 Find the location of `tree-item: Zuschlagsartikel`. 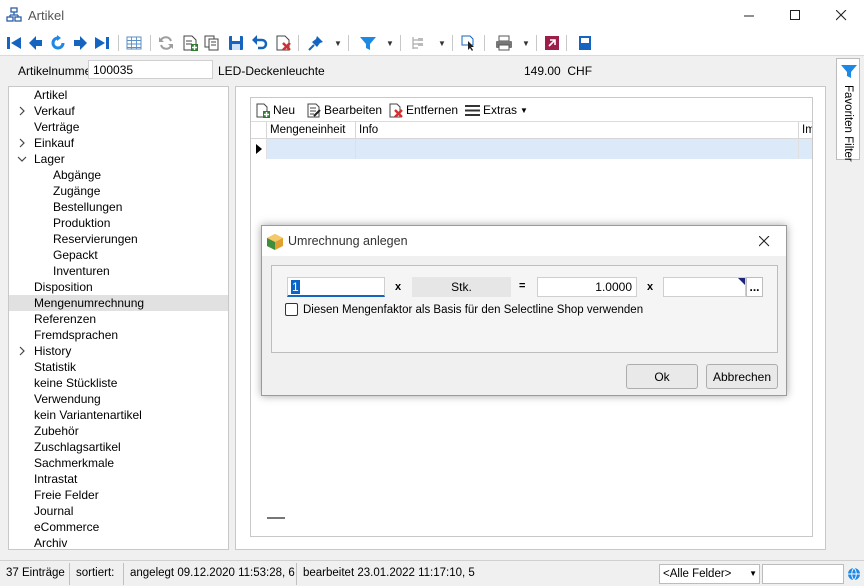

tree-item: Zuschlagsartikel is located at coordinates (118, 447).